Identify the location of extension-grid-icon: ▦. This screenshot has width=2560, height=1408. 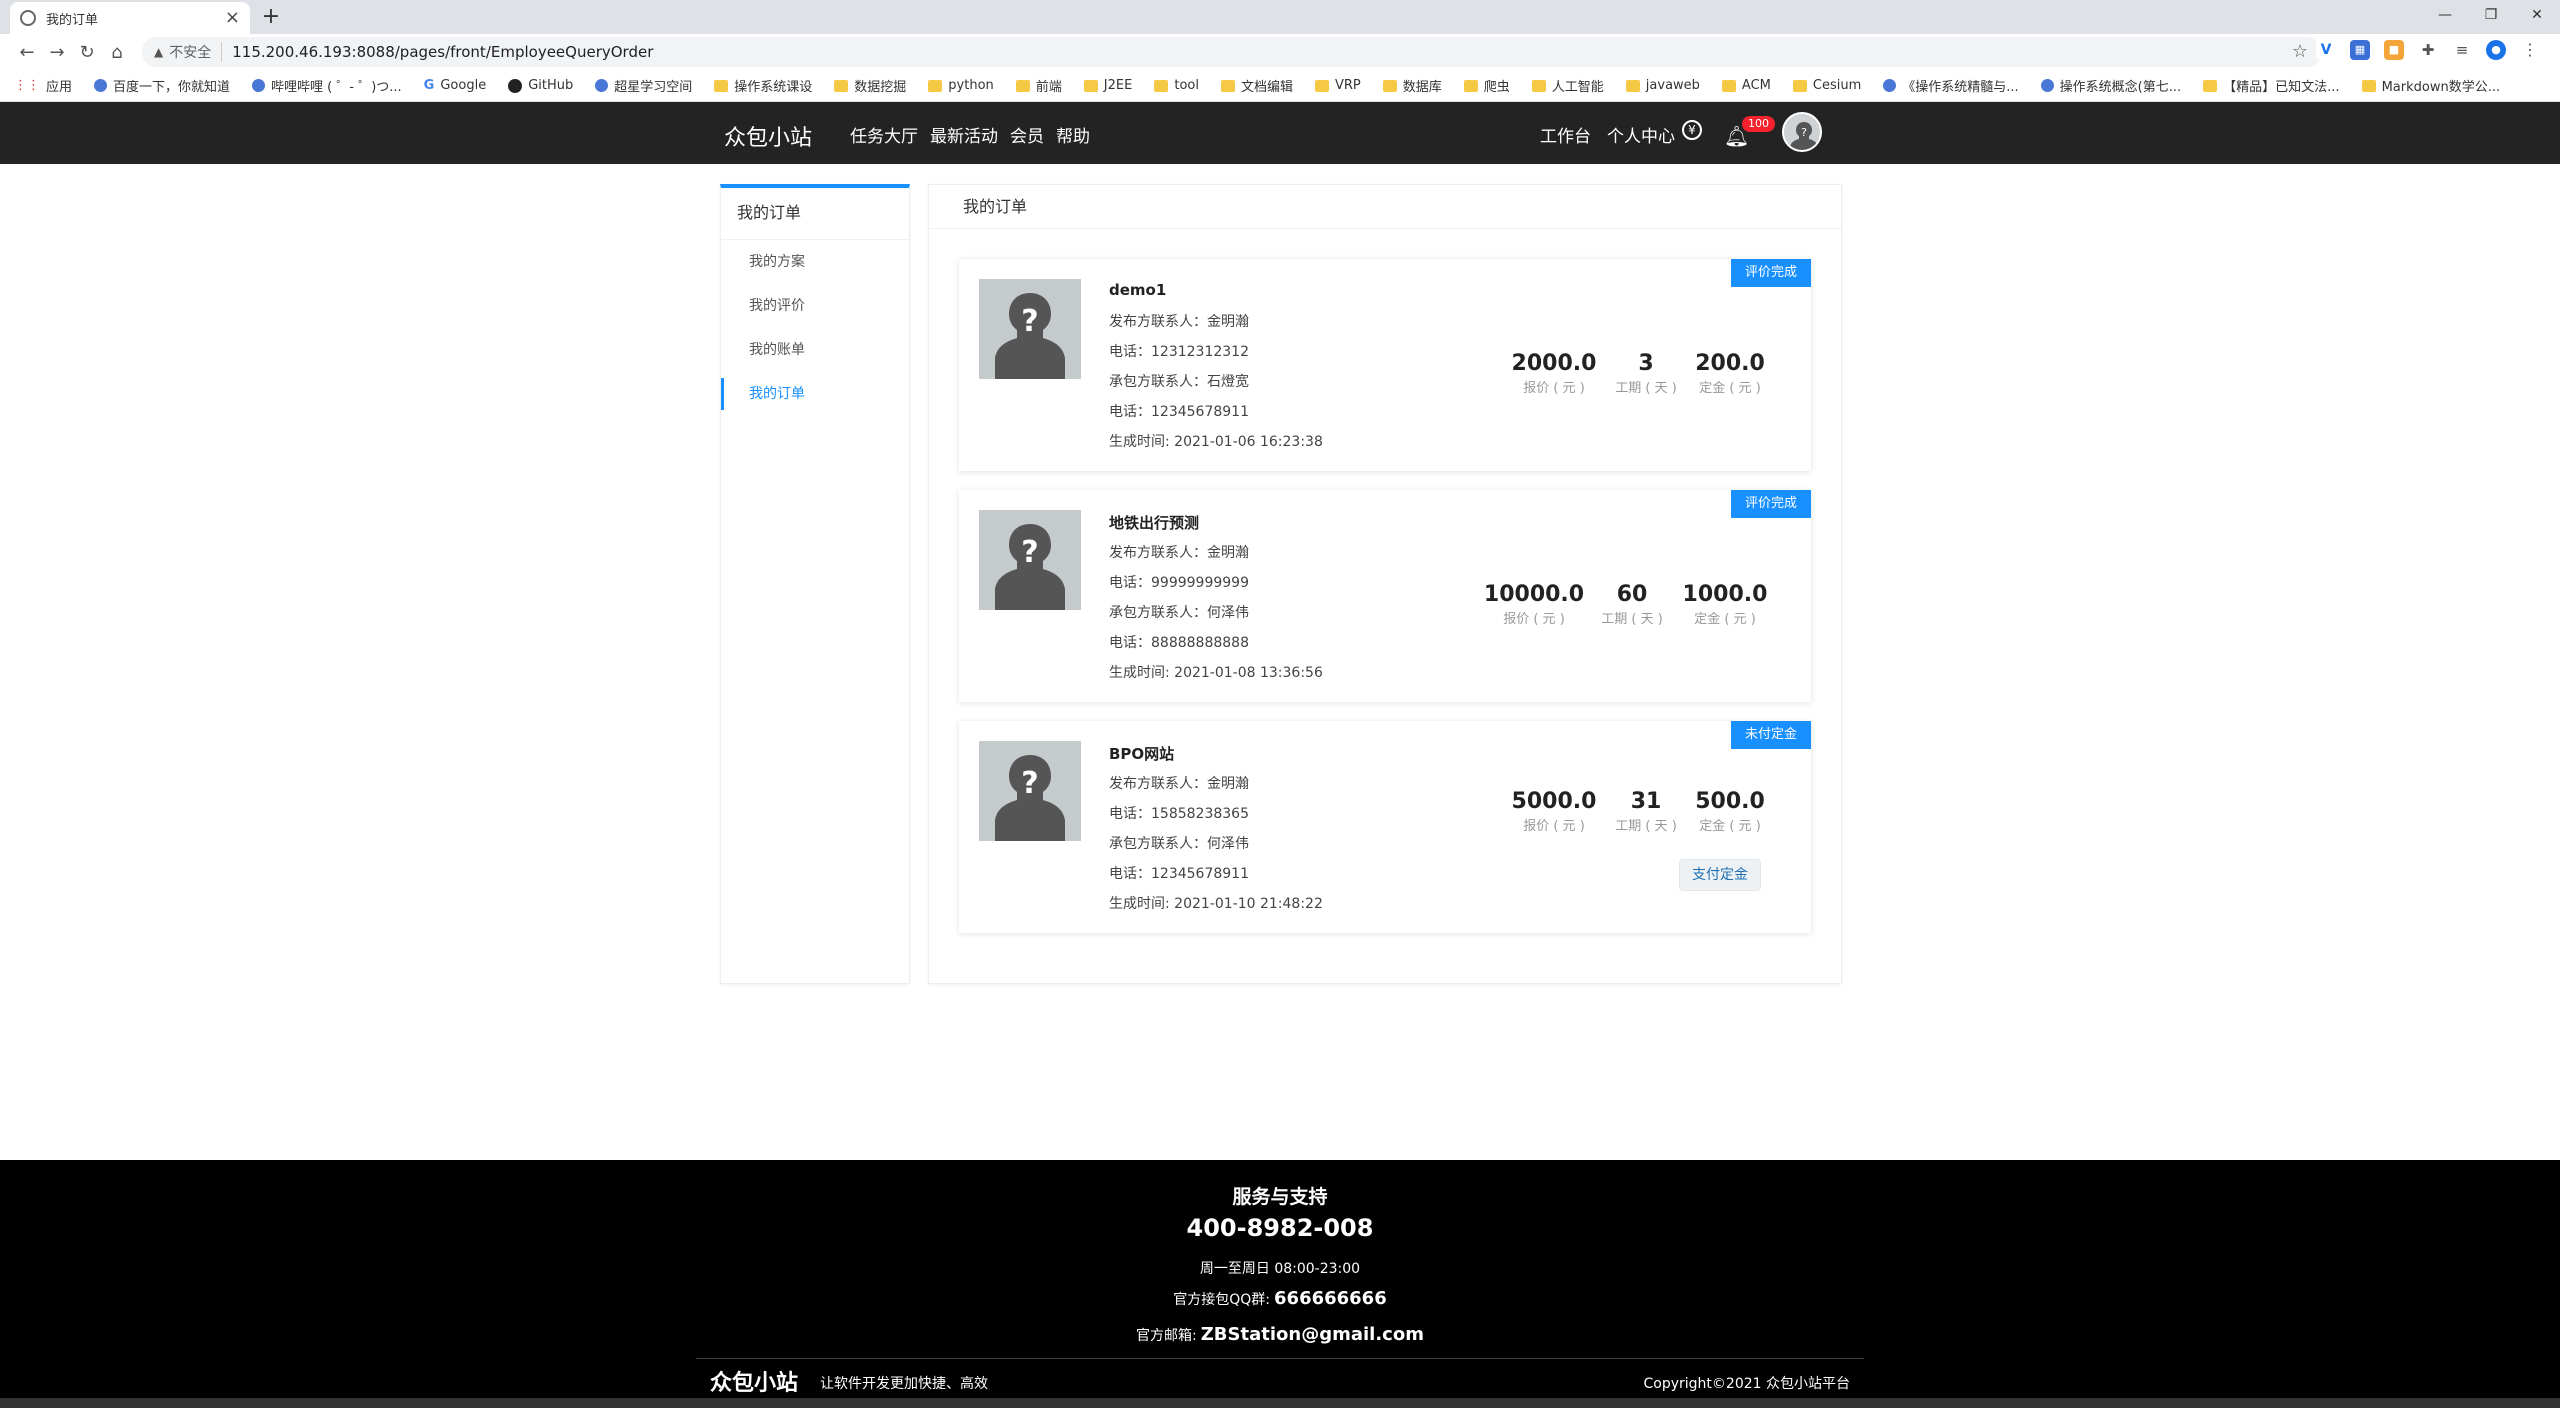
(2360, 50).